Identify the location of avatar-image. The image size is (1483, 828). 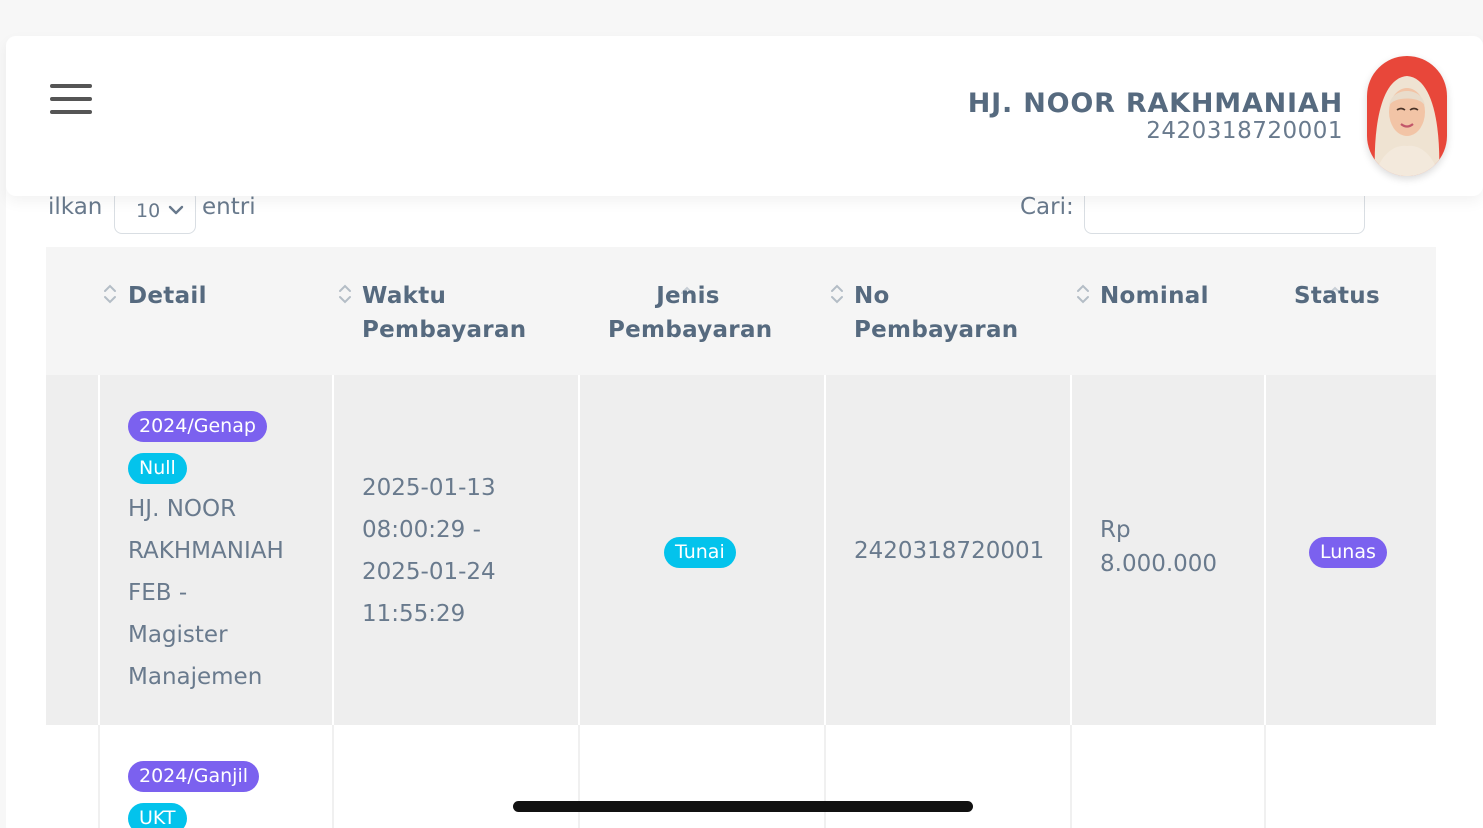
(1407, 116).